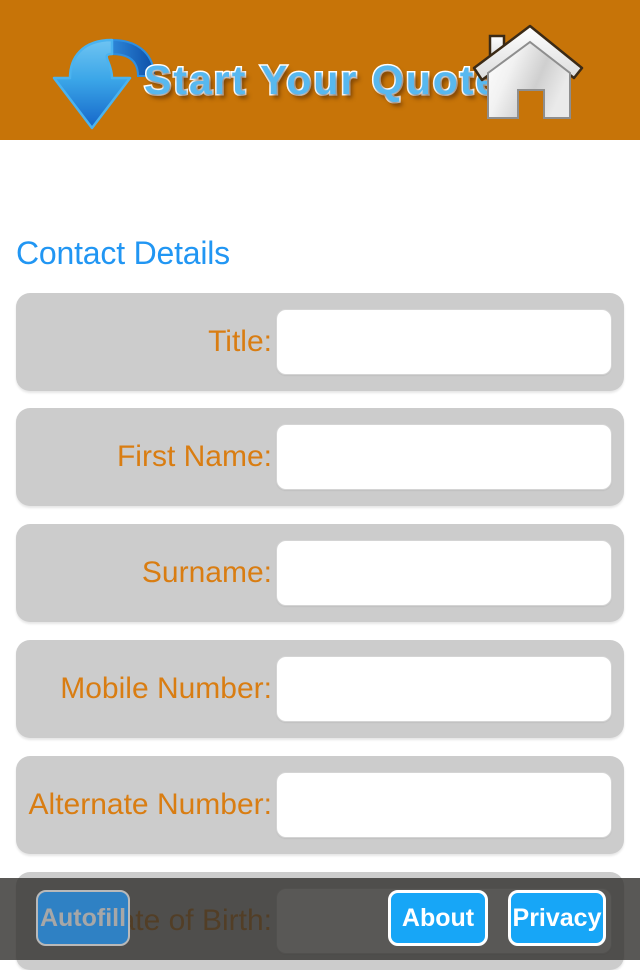 Image resolution: width=640 pixels, height=970 pixels. What do you see at coordinates (150, 804) in the screenshot?
I see `field-label-alternate-number: Alternate Number:` at bounding box center [150, 804].